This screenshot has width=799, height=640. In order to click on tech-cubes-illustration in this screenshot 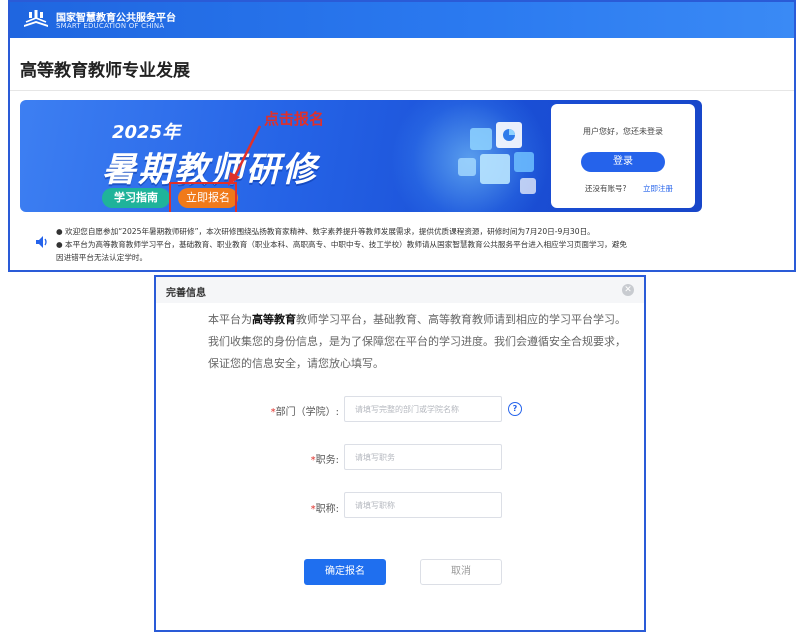, I will do `click(497, 158)`.